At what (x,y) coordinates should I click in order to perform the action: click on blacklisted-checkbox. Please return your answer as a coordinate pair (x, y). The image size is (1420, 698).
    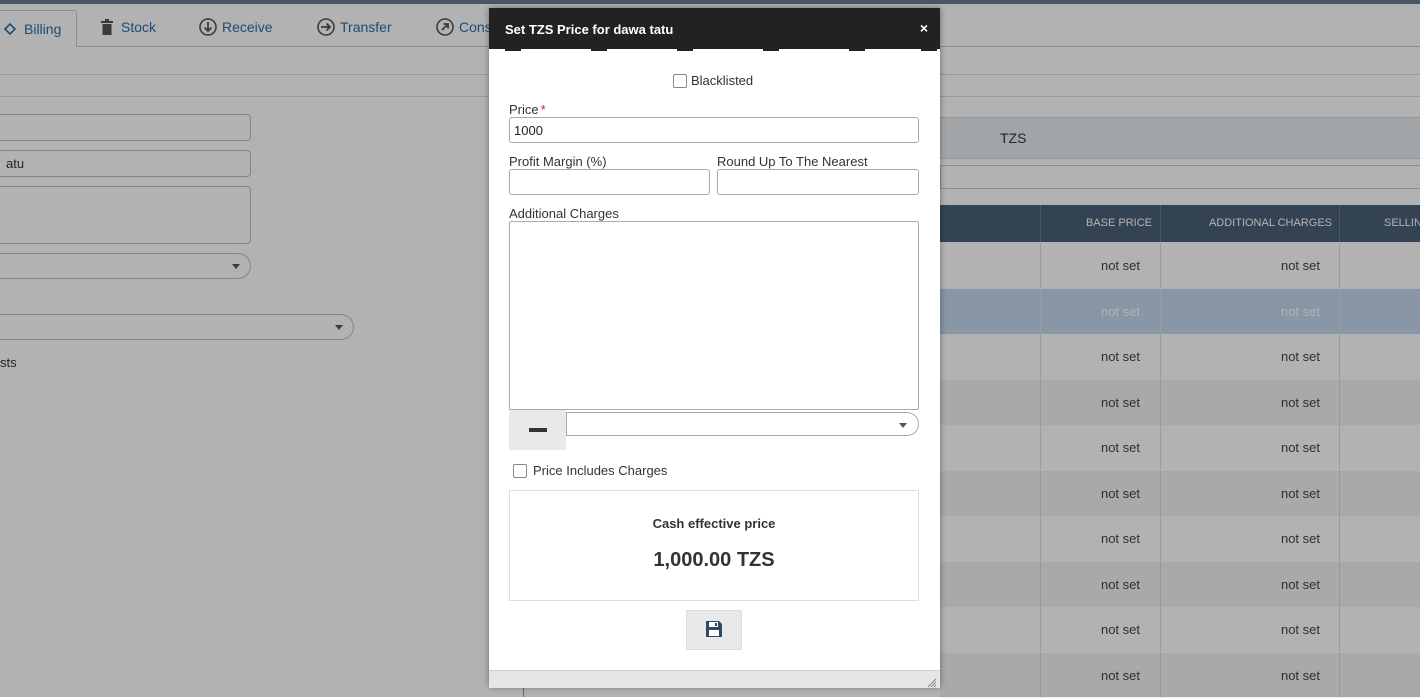
    Looking at the image, I should click on (680, 80).